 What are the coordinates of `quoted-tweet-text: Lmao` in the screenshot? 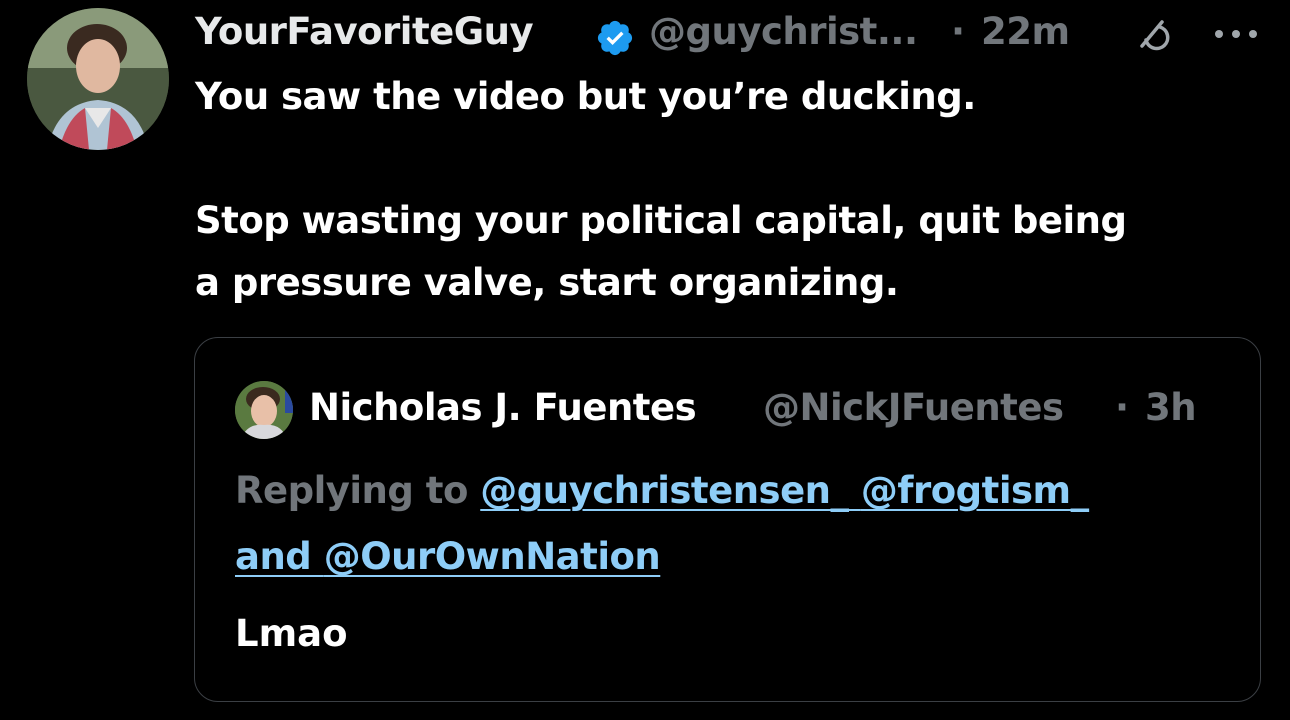 It's located at (291, 633).